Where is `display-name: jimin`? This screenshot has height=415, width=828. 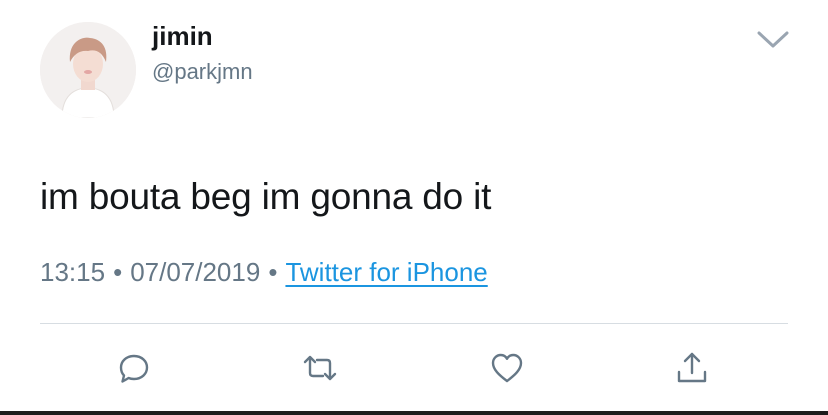
display-name: jimin is located at coordinates (182, 36).